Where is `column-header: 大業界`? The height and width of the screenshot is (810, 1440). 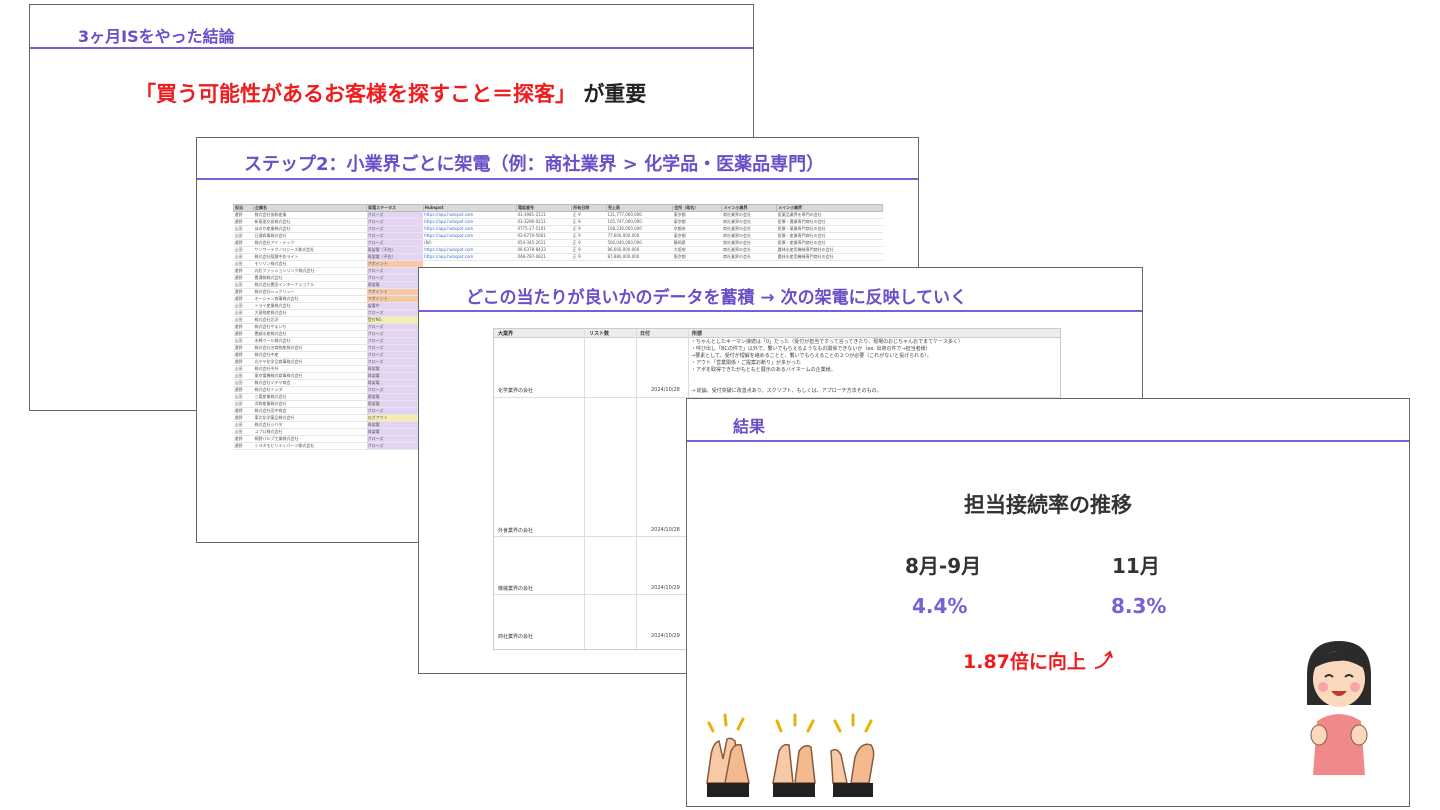 column-header: 大業界 is located at coordinates (506, 334).